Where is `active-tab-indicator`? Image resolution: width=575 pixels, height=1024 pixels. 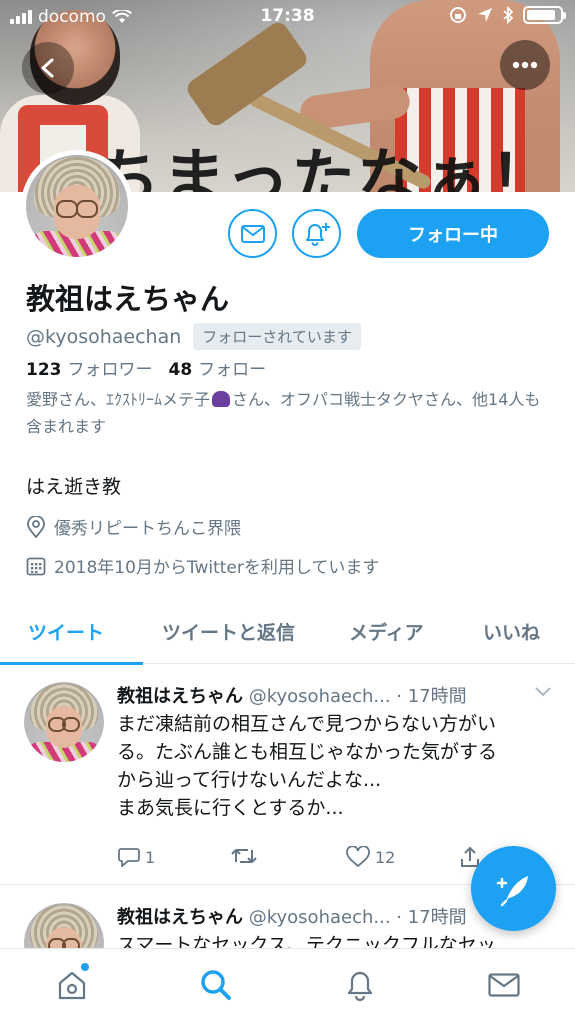 active-tab-indicator is located at coordinates (71, 663).